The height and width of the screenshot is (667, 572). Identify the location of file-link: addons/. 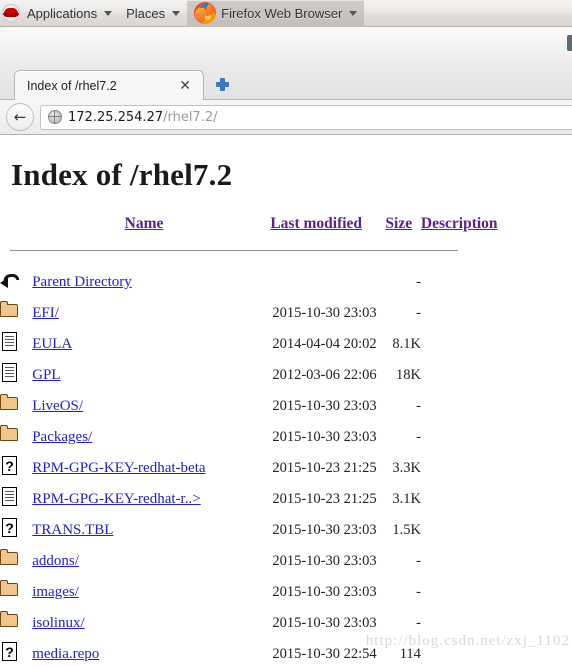
(55, 561).